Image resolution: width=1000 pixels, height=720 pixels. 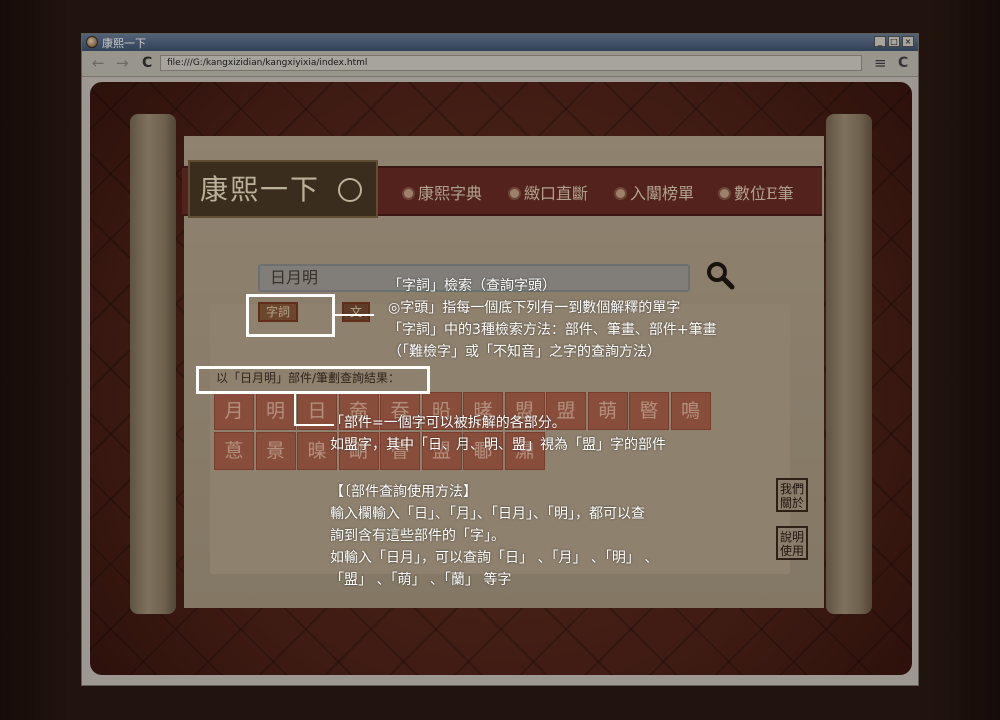 What do you see at coordinates (147, 63) in the screenshot?
I see `reload-icon: C` at bounding box center [147, 63].